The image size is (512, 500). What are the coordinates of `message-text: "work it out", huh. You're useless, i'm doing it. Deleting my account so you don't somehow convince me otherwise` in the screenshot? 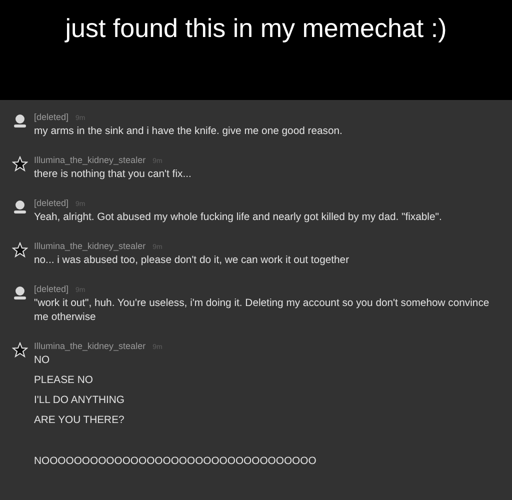 It's located at (262, 311).